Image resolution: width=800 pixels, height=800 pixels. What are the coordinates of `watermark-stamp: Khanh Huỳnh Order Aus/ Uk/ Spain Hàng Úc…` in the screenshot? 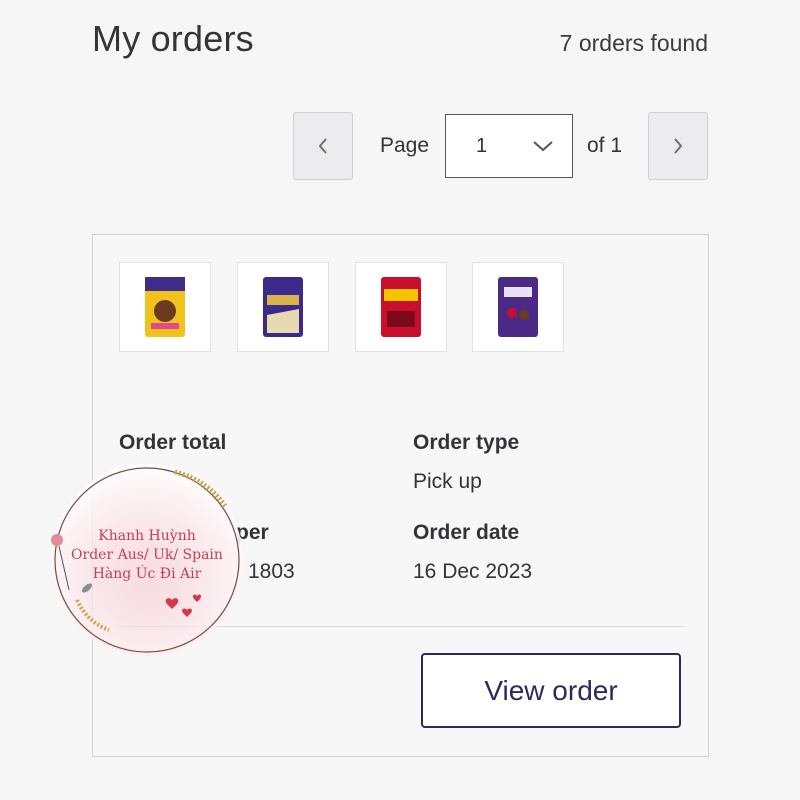 It's located at (147, 560).